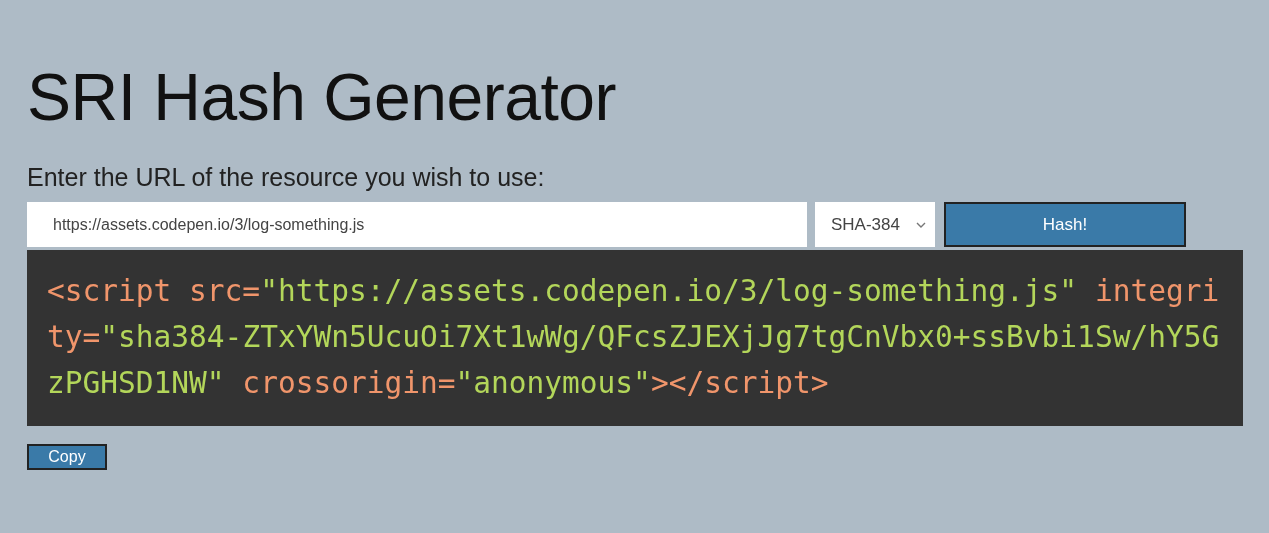 The width and height of the screenshot is (1269, 533). I want to click on chevron-down-icon, so click(921, 224).